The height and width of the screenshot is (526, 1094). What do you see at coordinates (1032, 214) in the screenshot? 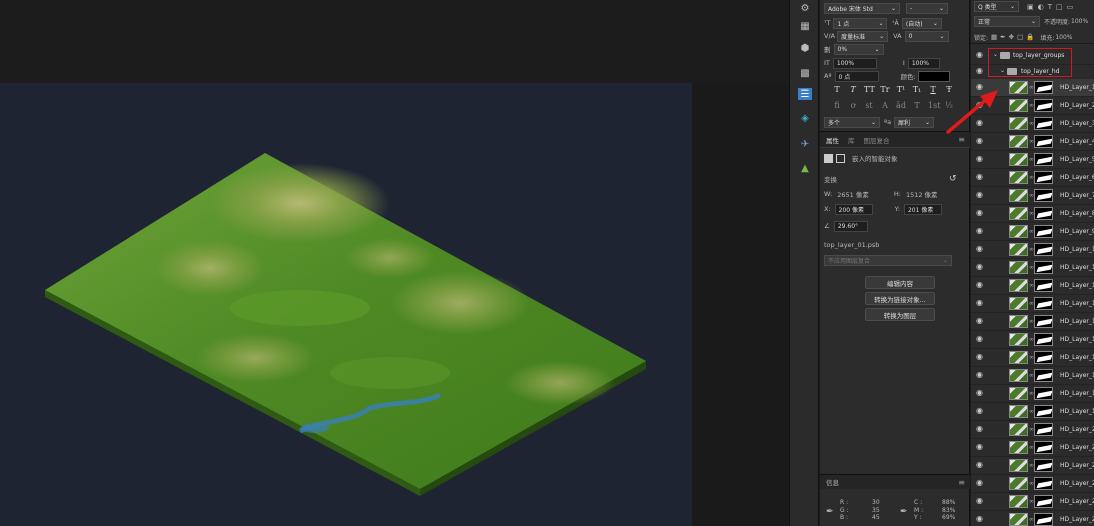
I see `layer-row: ◉ ∞ HD_Layer_8` at bounding box center [1032, 214].